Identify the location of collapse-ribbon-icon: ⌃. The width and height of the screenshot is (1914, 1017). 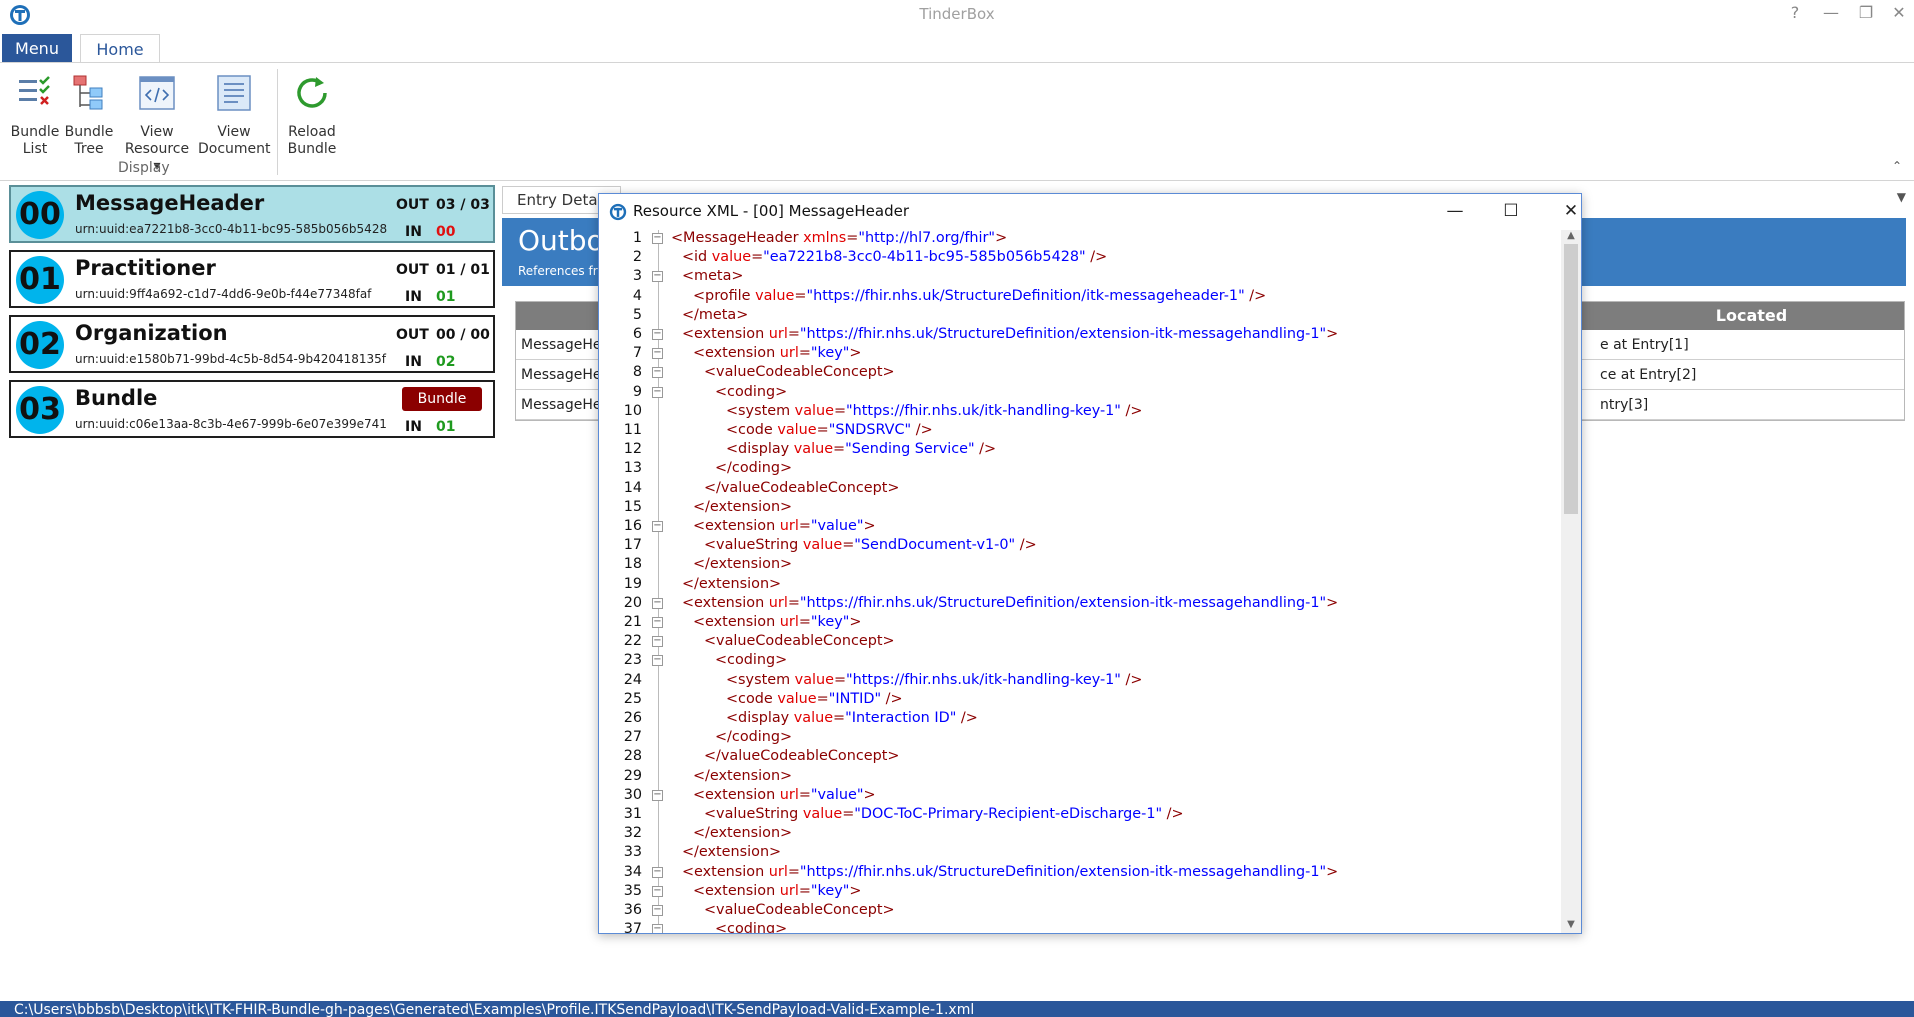
(1897, 166).